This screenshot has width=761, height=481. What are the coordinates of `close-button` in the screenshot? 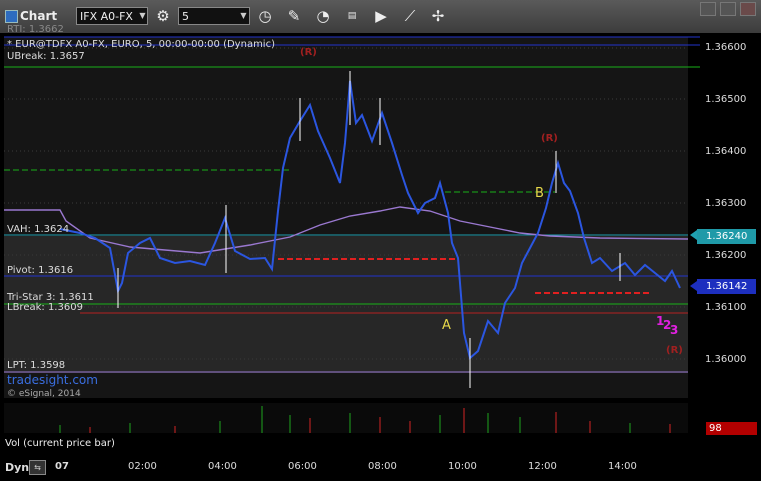 It's located at (748, 9).